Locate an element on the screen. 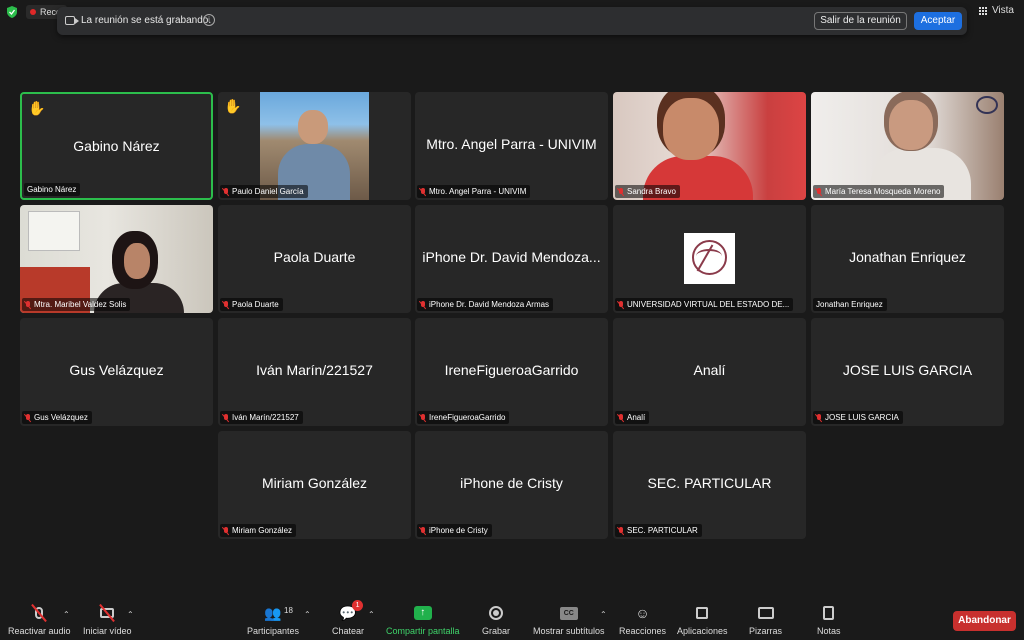 The image size is (1024, 640). participant-label: María Teresa Mosqueda Moreno is located at coordinates (879, 191).